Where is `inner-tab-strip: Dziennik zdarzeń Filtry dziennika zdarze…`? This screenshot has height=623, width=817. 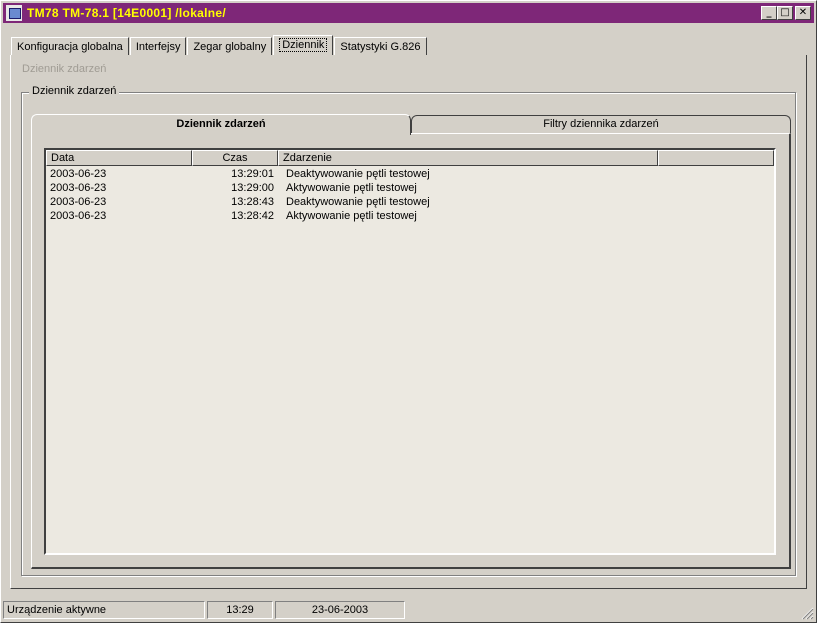 inner-tab-strip: Dziennik zdarzeń Filtry dziennika zdarze… is located at coordinates (411, 124).